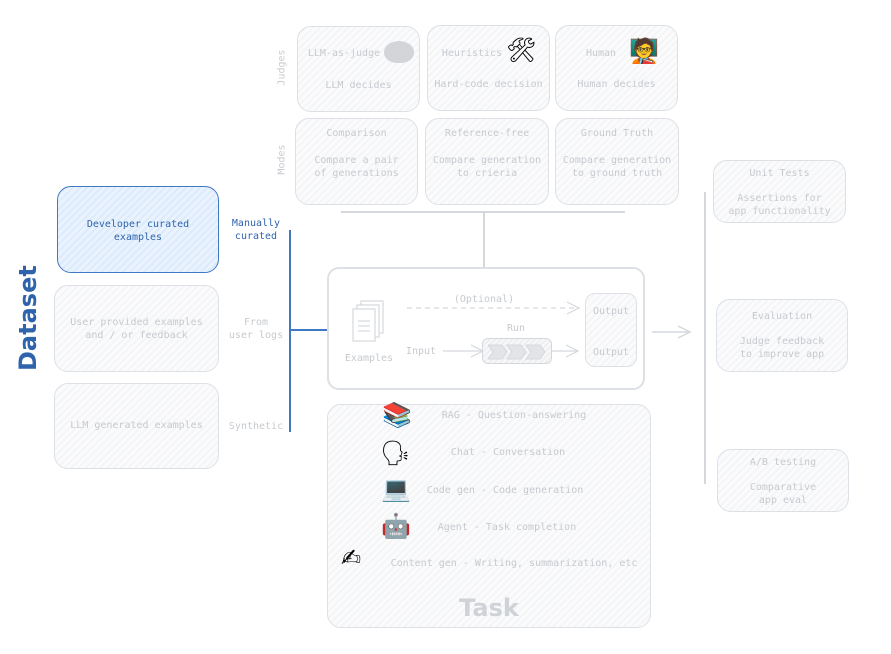  Describe the element at coordinates (783, 494) in the screenshot. I see `app-desc: Comparative app eval` at that location.